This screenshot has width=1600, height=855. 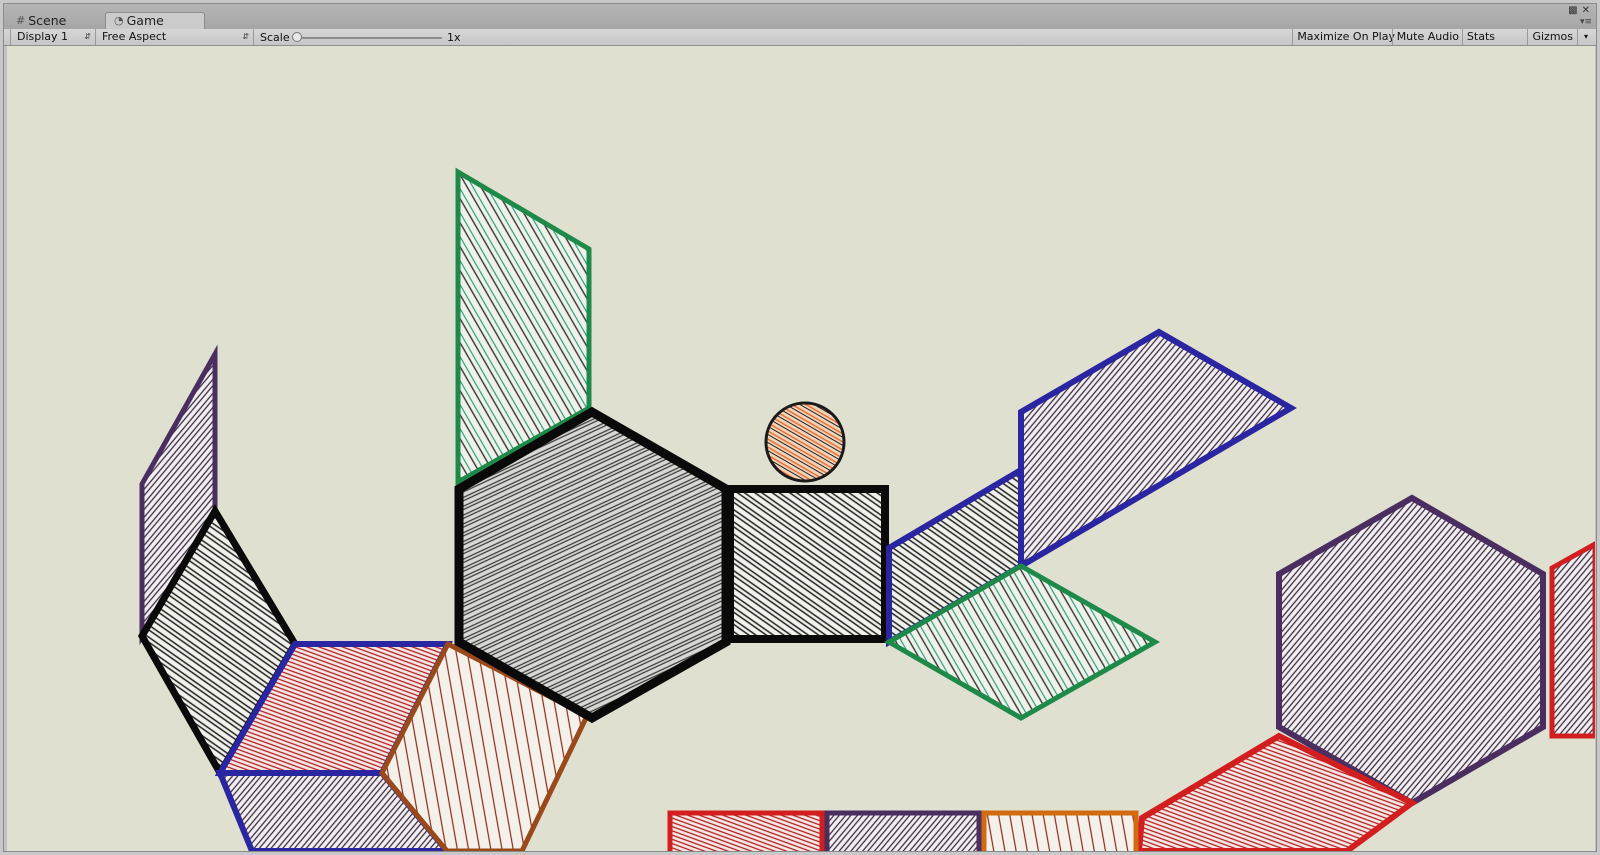 I want to click on window-controls: ▩ ✕, so click(x=1579, y=10).